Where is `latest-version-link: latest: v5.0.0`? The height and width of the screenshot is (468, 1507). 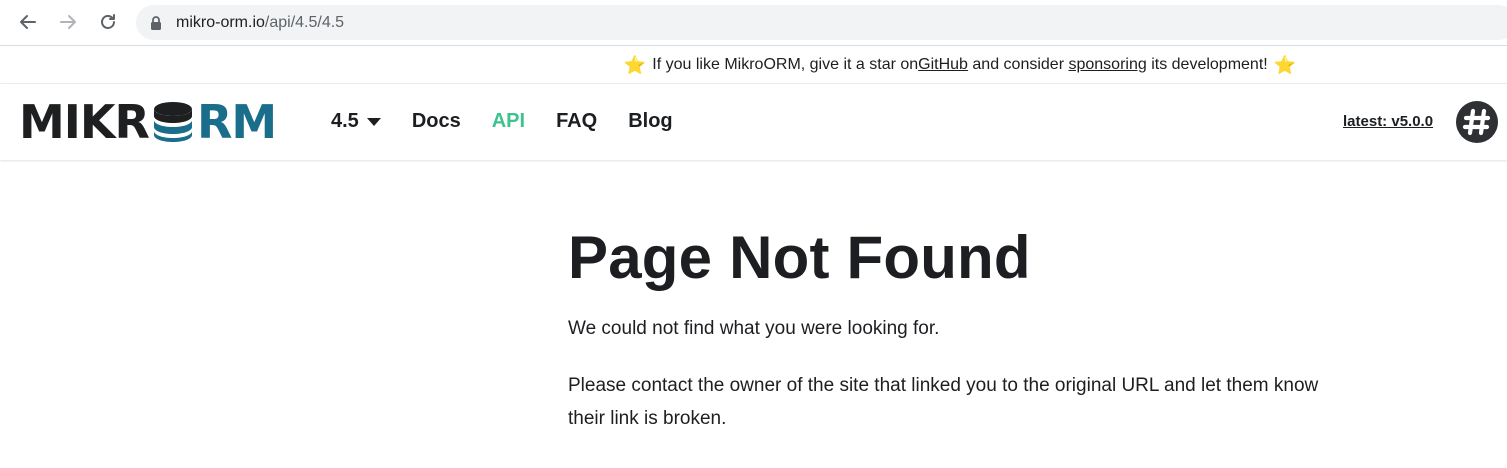 latest-version-link: latest: v5.0.0 is located at coordinates (1388, 121).